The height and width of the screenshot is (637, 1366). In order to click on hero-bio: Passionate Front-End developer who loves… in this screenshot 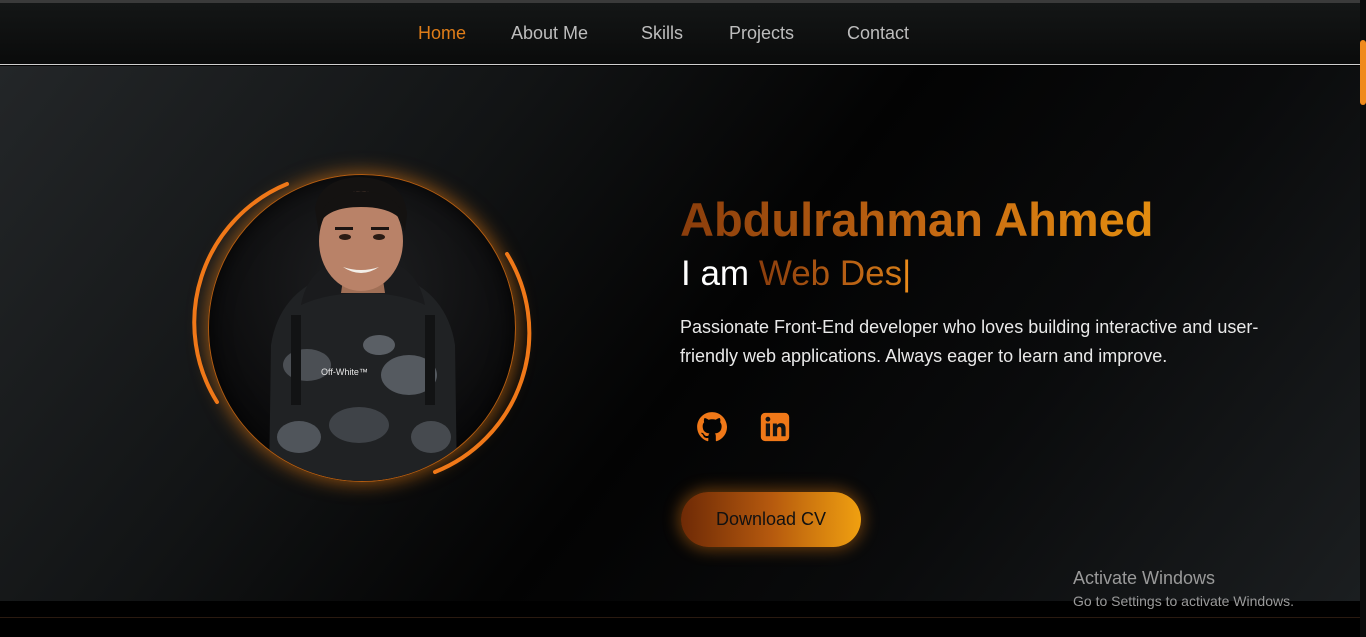, I will do `click(969, 341)`.